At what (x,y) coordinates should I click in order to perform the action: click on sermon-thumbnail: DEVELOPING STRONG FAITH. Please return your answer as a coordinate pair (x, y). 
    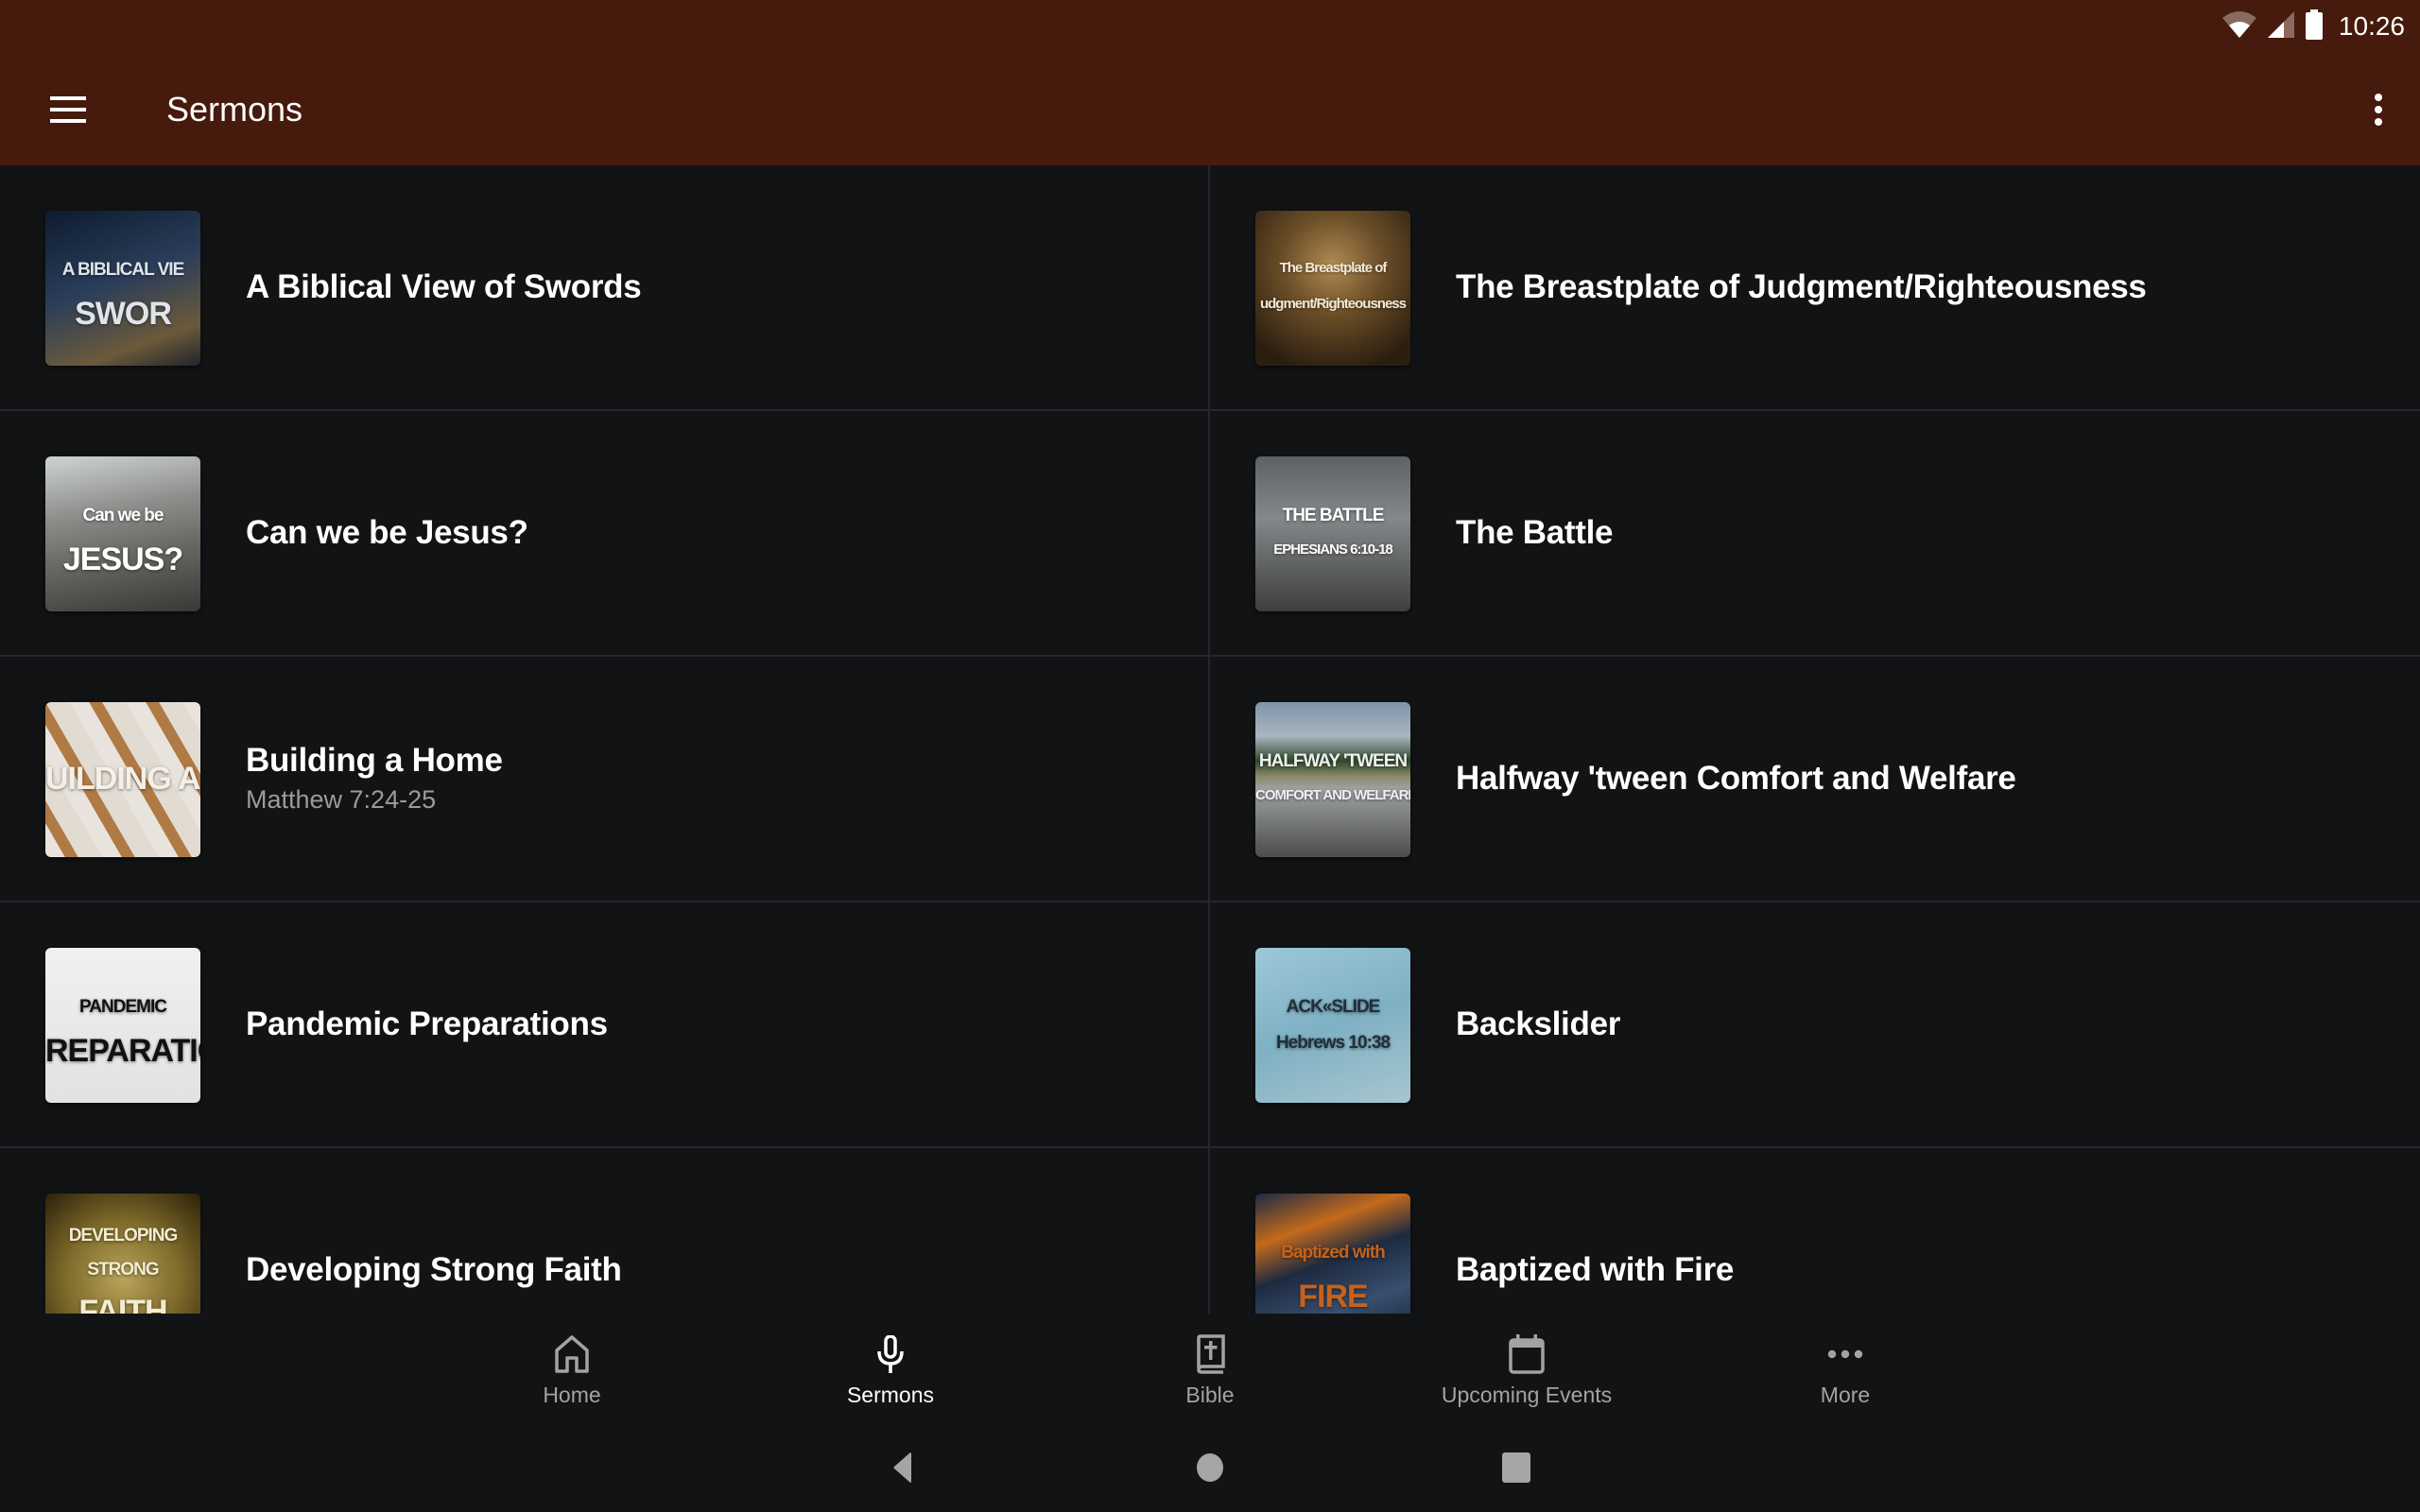
    Looking at the image, I should click on (123, 1254).